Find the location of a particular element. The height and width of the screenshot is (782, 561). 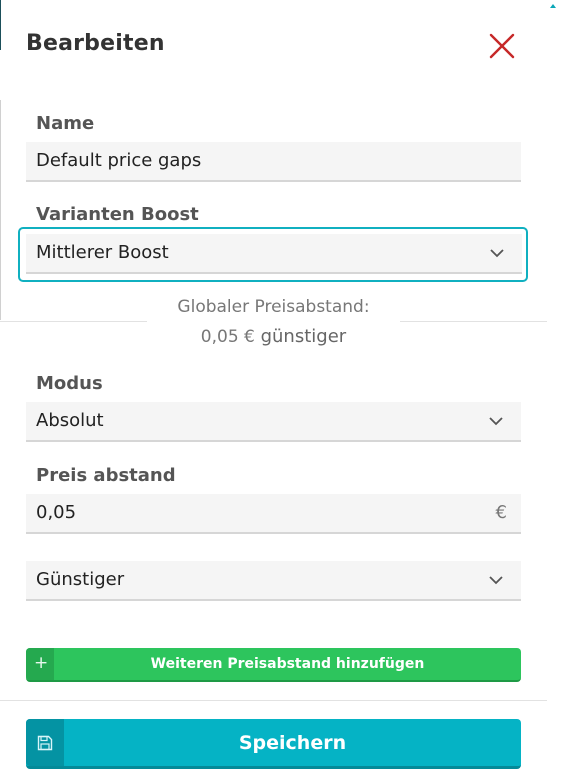

global-price-gap-value: 0,05 € günstiger is located at coordinates (273, 336).